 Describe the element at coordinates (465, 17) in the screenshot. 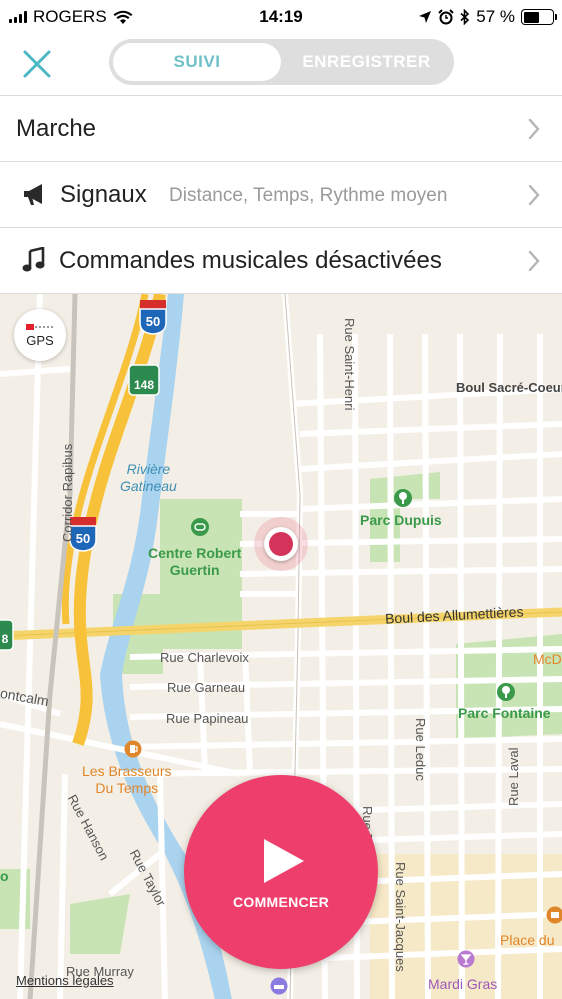

I see `bluetooth-icon` at that location.